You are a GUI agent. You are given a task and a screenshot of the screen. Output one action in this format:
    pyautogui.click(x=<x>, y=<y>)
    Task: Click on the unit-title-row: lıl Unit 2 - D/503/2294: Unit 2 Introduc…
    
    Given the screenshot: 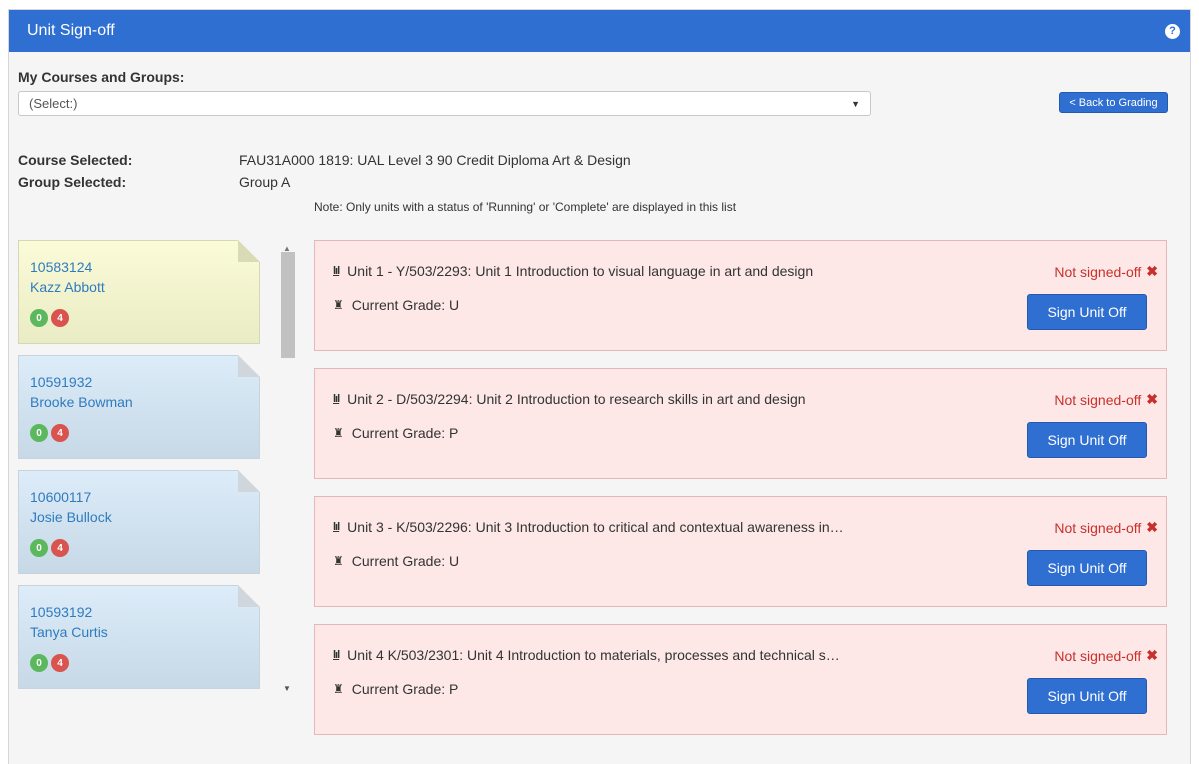 What is the action you would take?
    pyautogui.click(x=569, y=399)
    